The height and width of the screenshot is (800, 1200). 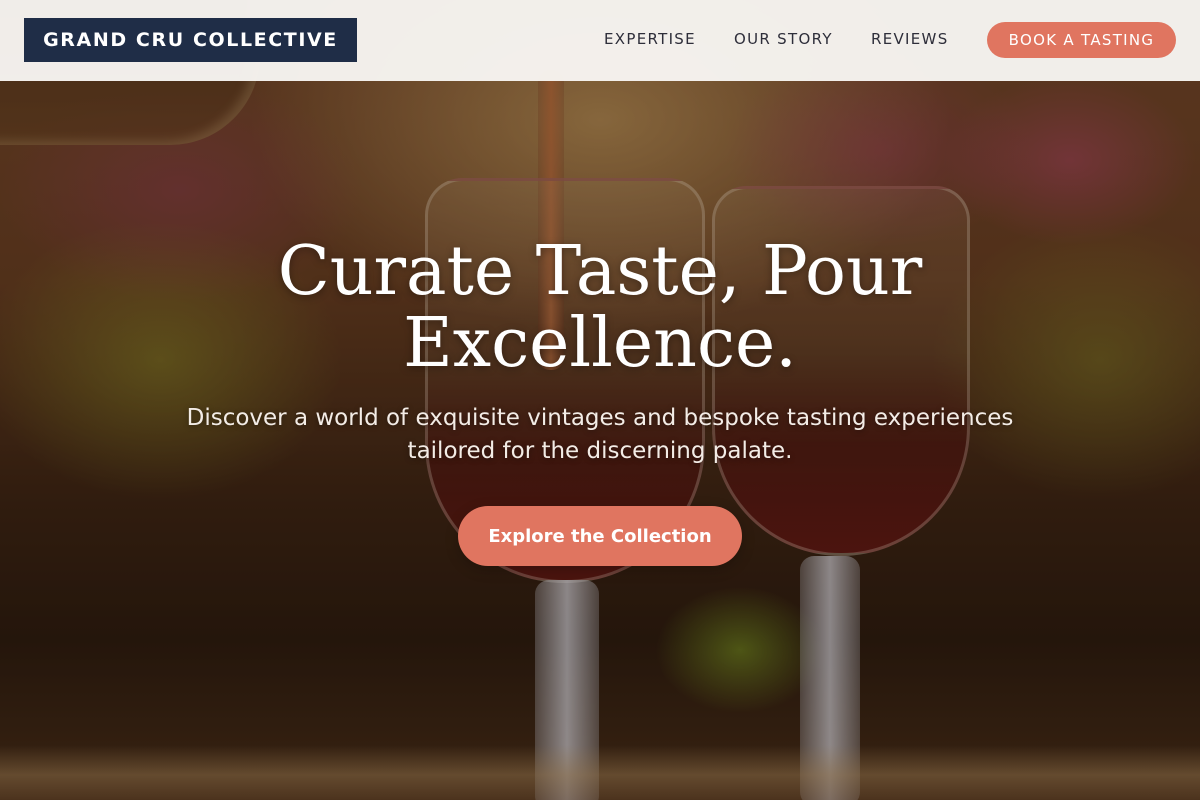 I want to click on nav-link-reviews: REVIEWS, so click(x=910, y=39).